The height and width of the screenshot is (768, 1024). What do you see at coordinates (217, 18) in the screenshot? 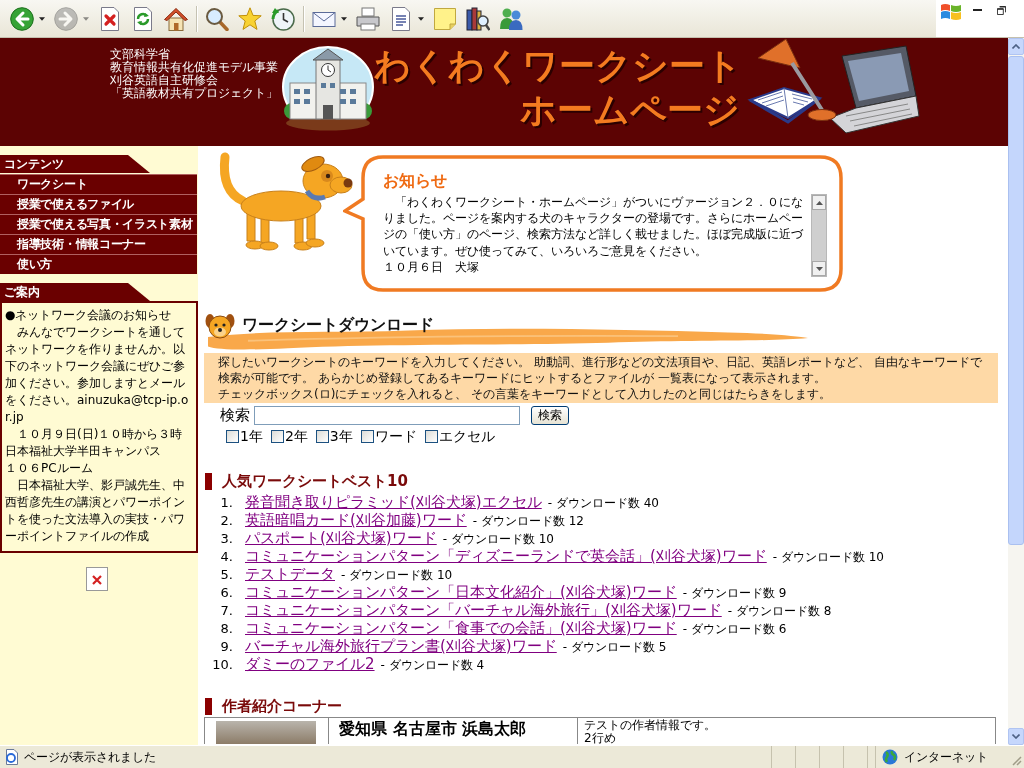
I see `search-icon` at bounding box center [217, 18].